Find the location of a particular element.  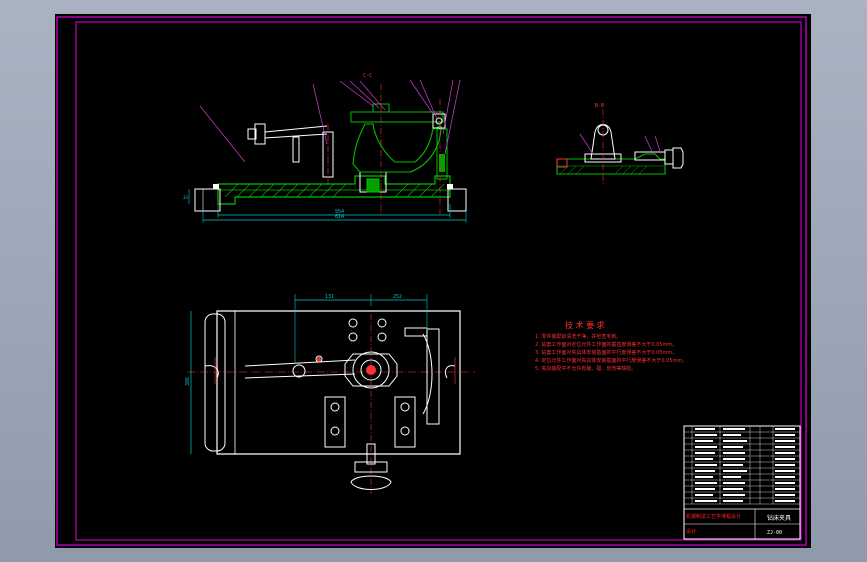

tech-req-item-4: 4. 定位元件工作面对夹具体安装基面的平行度误差不大于0.05mm。 is located at coordinates (611, 360).